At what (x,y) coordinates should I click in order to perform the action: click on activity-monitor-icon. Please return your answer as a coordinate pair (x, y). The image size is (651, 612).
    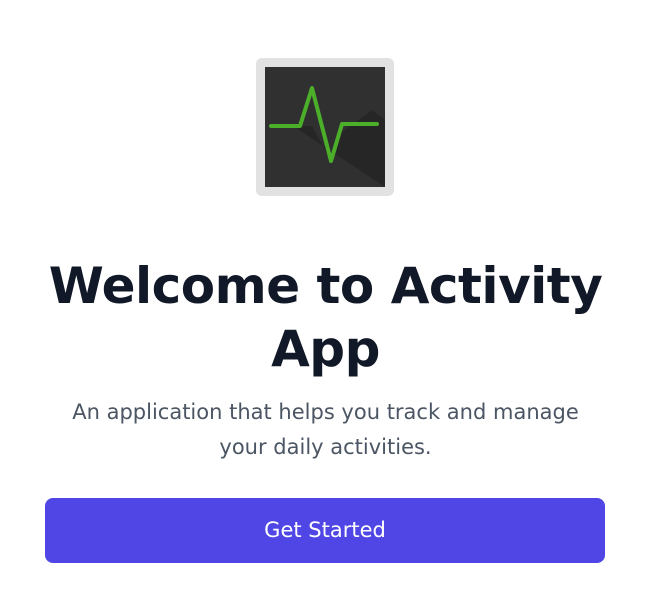
    Looking at the image, I should click on (325, 127).